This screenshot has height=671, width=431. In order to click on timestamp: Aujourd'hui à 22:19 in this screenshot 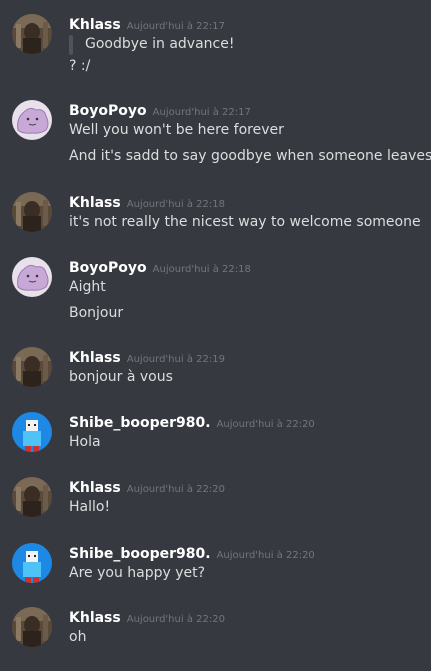, I will do `click(175, 359)`.